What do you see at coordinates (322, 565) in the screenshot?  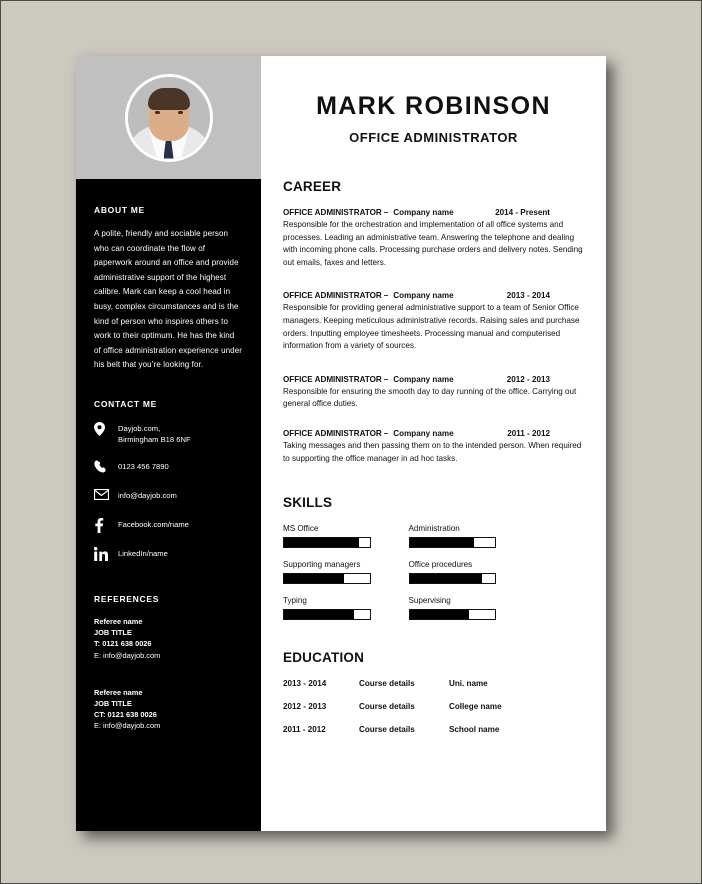 I see `skill-label: Supporting managers` at bounding box center [322, 565].